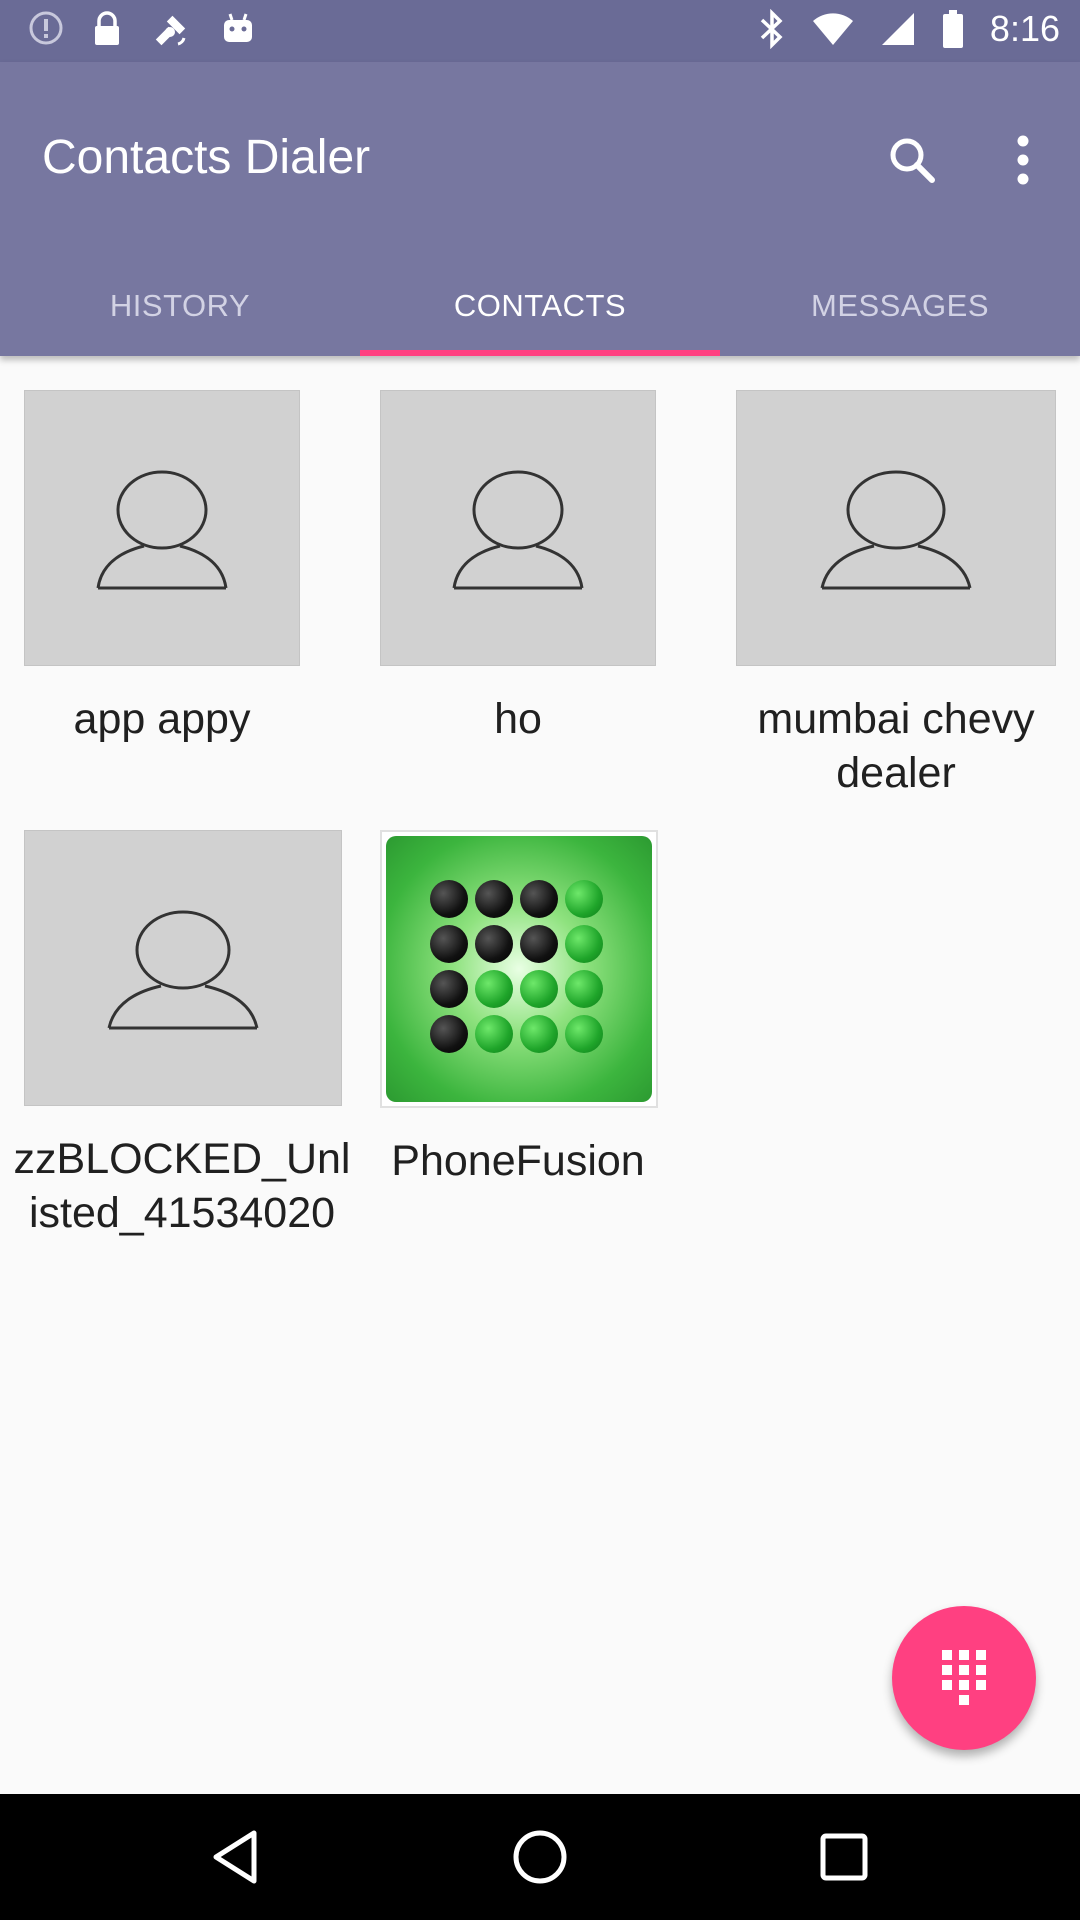 This screenshot has width=1080, height=1920. I want to click on navigation-bar, so click(540, 1857).